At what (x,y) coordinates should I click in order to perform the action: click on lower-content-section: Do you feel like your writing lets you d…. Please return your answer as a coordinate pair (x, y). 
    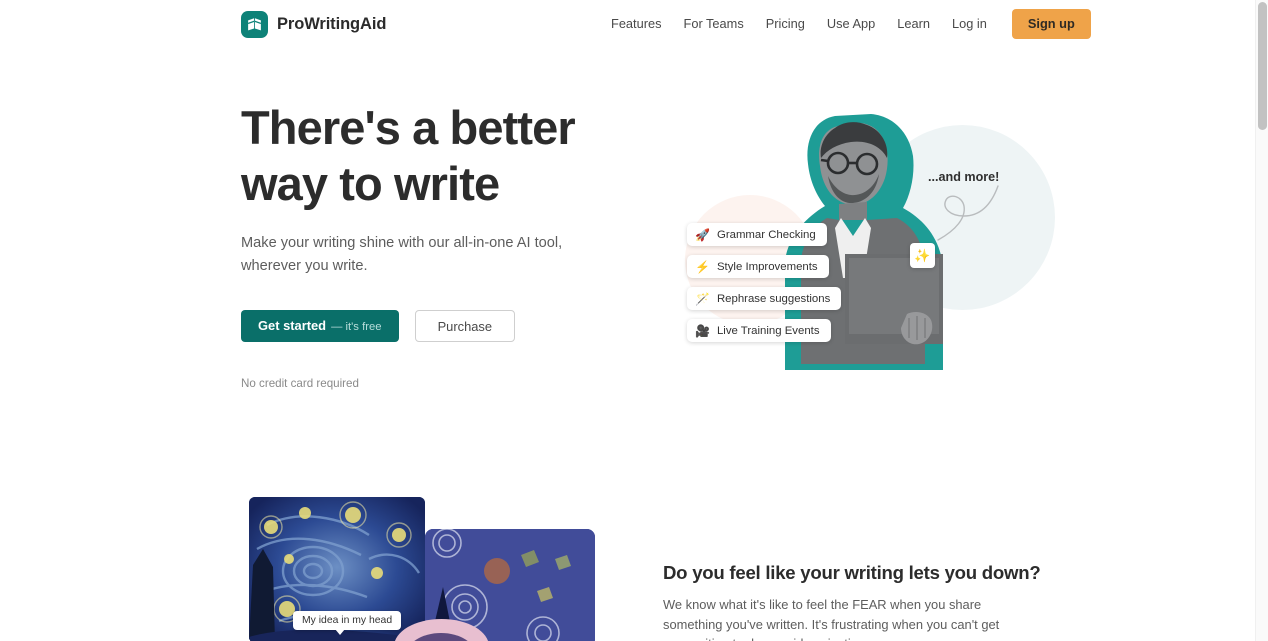
    Looking at the image, I should click on (852, 601).